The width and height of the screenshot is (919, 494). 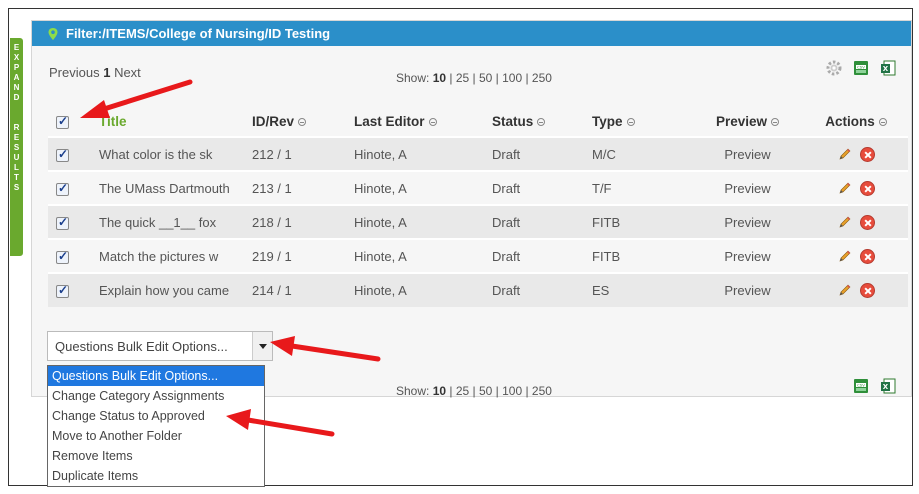 What do you see at coordinates (834, 68) in the screenshot?
I see `gear-icon` at bounding box center [834, 68].